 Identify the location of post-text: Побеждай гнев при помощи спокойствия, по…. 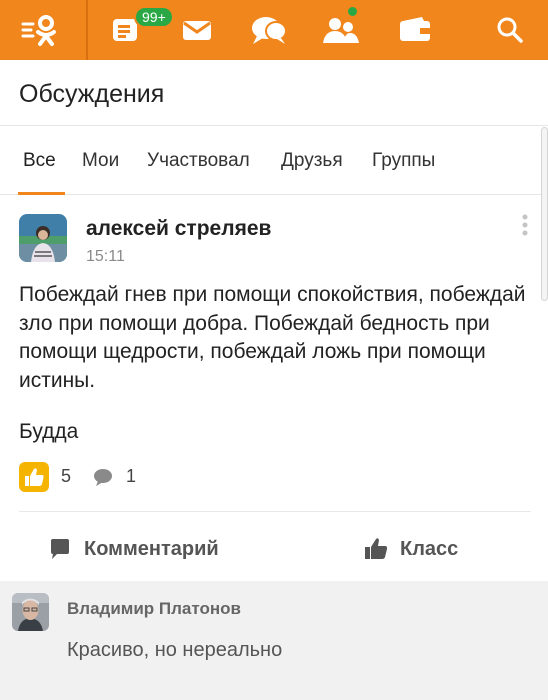
(272, 337).